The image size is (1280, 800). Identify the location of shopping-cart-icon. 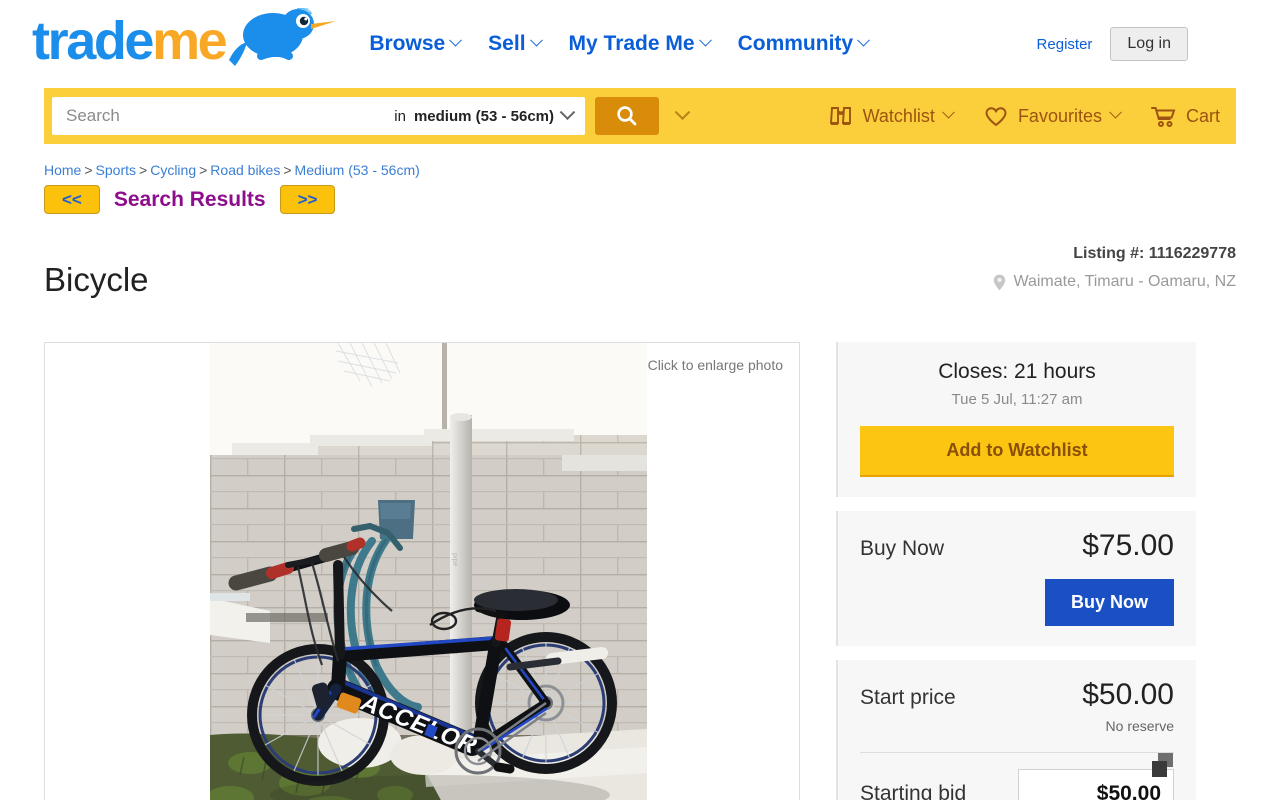
(1163, 117).